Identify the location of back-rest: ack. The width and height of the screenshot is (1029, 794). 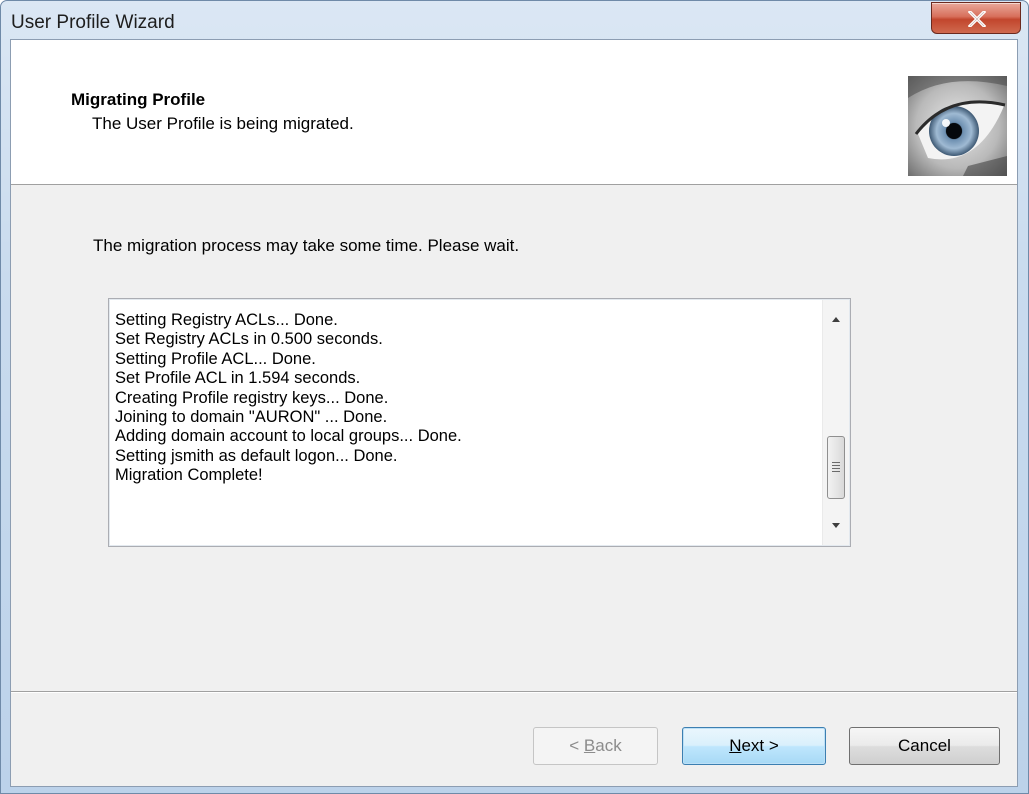
(608, 745).